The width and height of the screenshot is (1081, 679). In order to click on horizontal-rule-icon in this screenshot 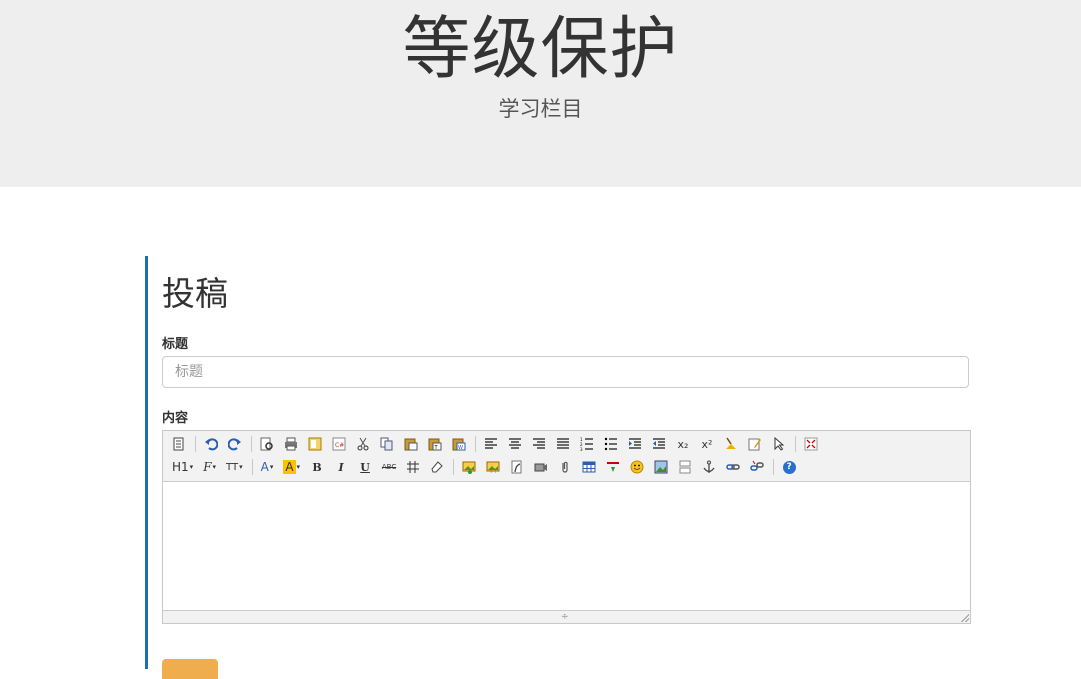, I will do `click(613, 467)`.